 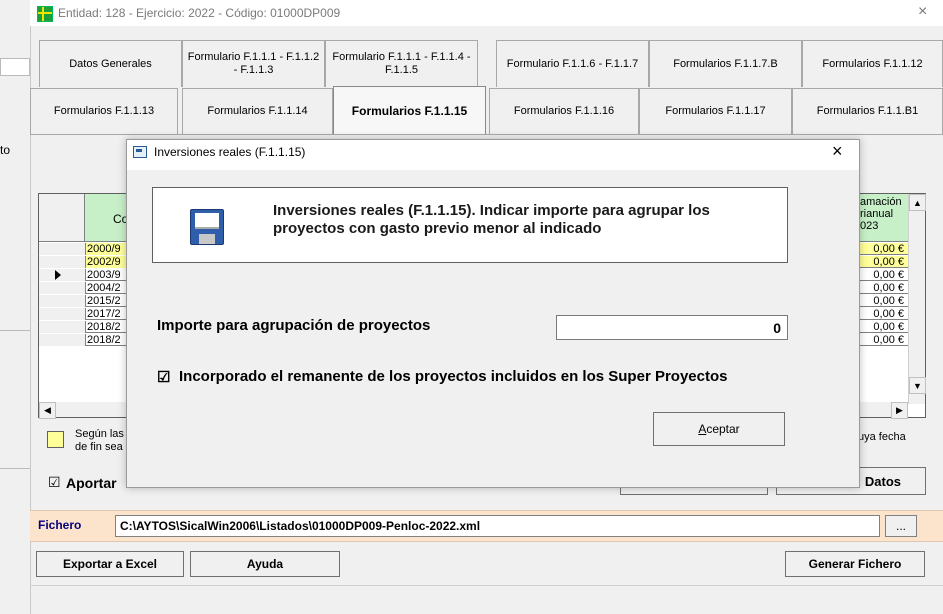 I want to click on background-label: to, so click(x=5, y=150).